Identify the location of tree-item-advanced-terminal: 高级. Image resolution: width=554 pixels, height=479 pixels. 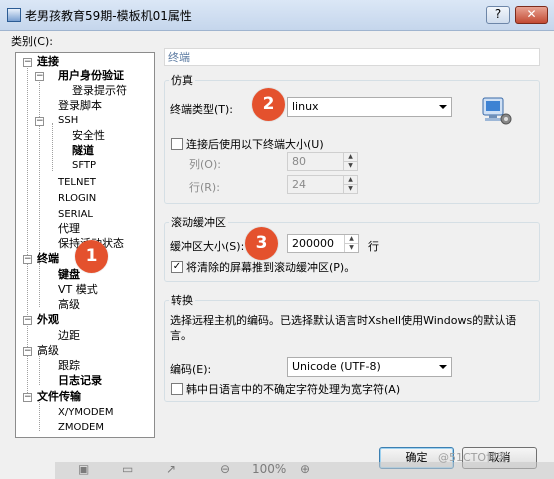
(69, 305).